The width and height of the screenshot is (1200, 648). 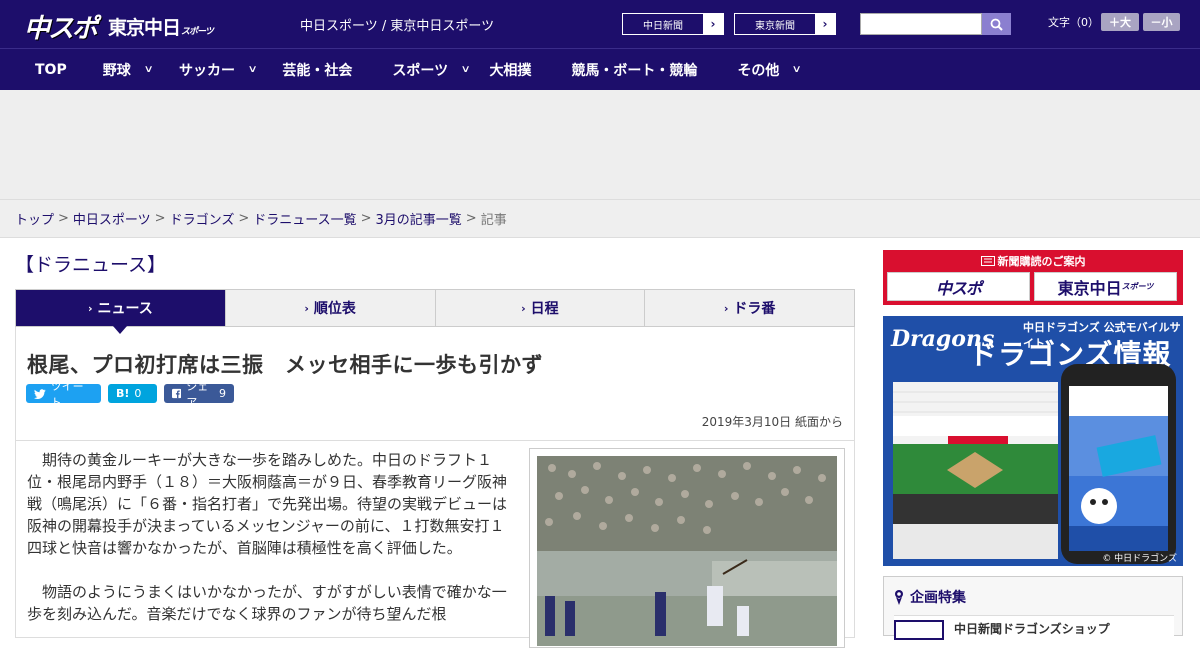 What do you see at coordinates (785, 24) in the screenshot?
I see `tokyo-shimbun-link: 東京新聞 ›` at bounding box center [785, 24].